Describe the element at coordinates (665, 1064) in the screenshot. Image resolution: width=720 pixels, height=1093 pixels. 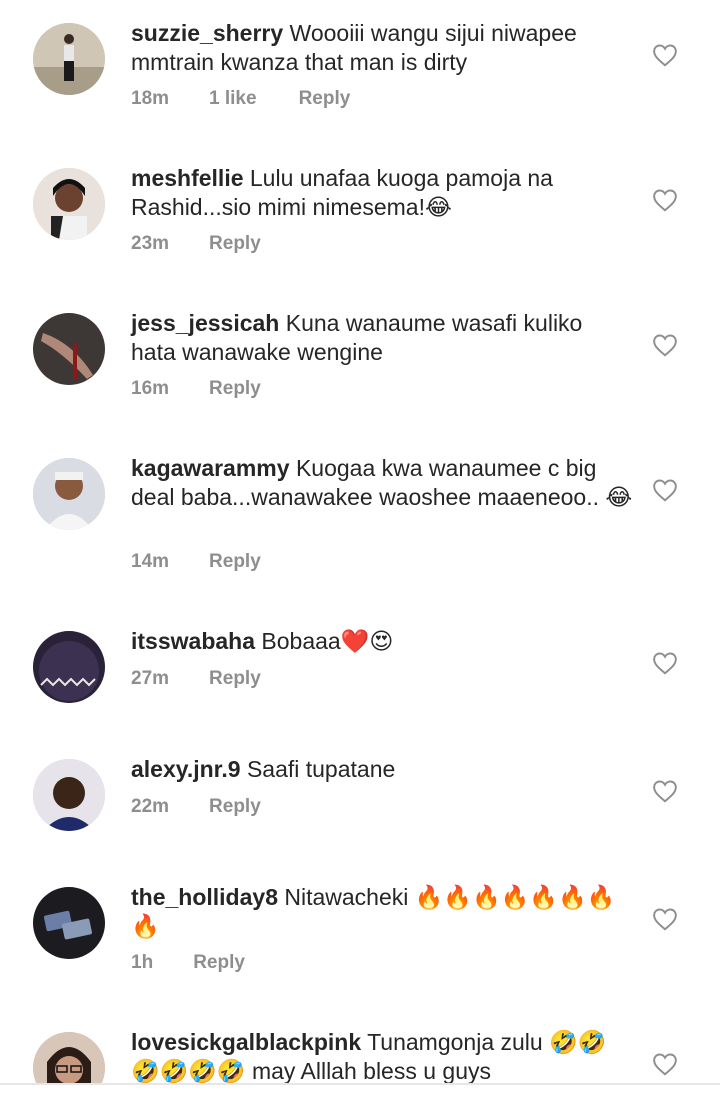
I see `heart-outline-icon` at that location.